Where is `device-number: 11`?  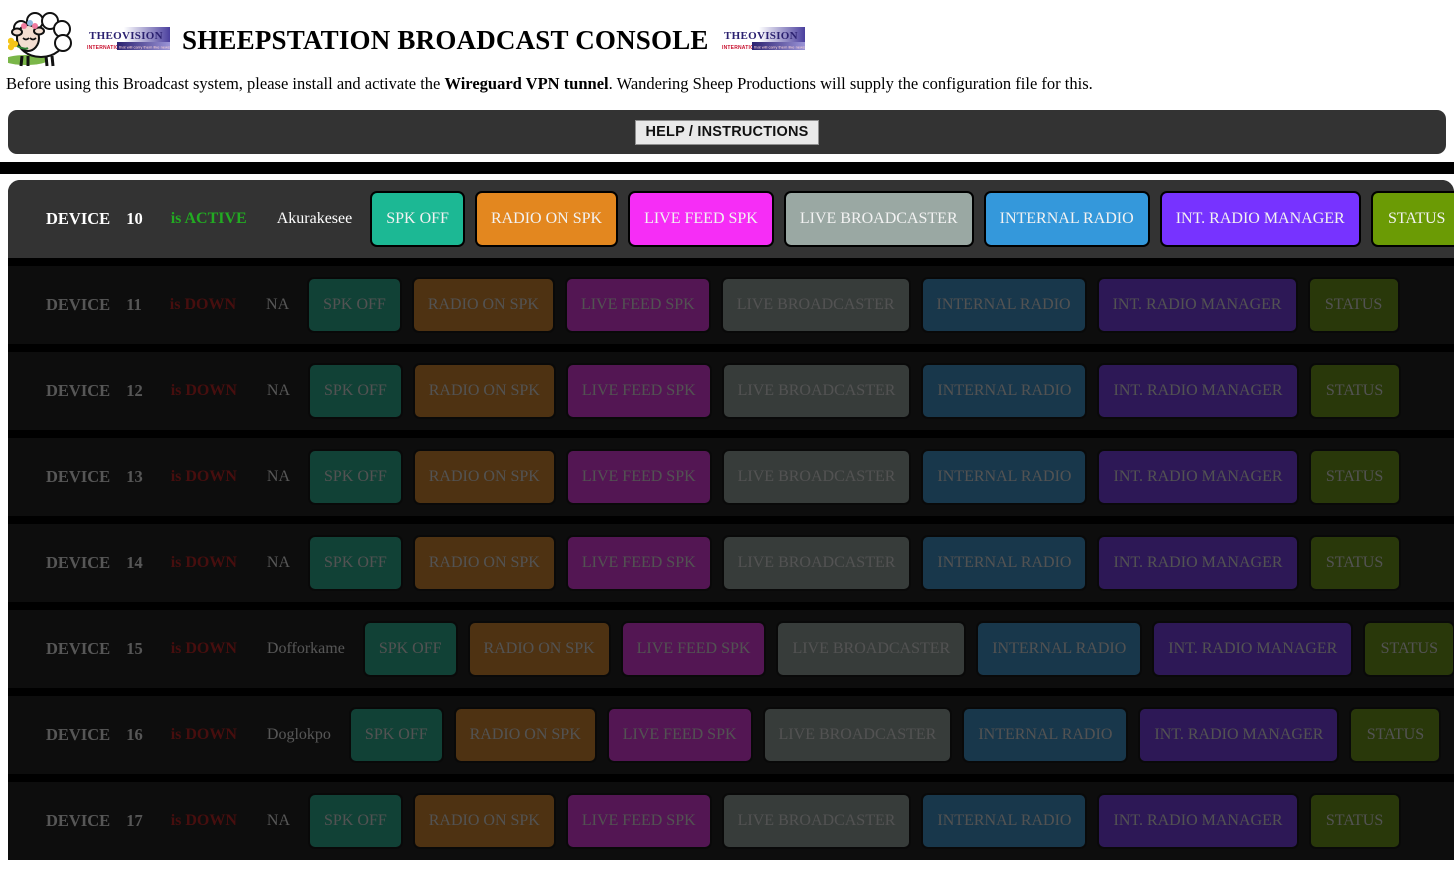 device-number: 11 is located at coordinates (134, 304).